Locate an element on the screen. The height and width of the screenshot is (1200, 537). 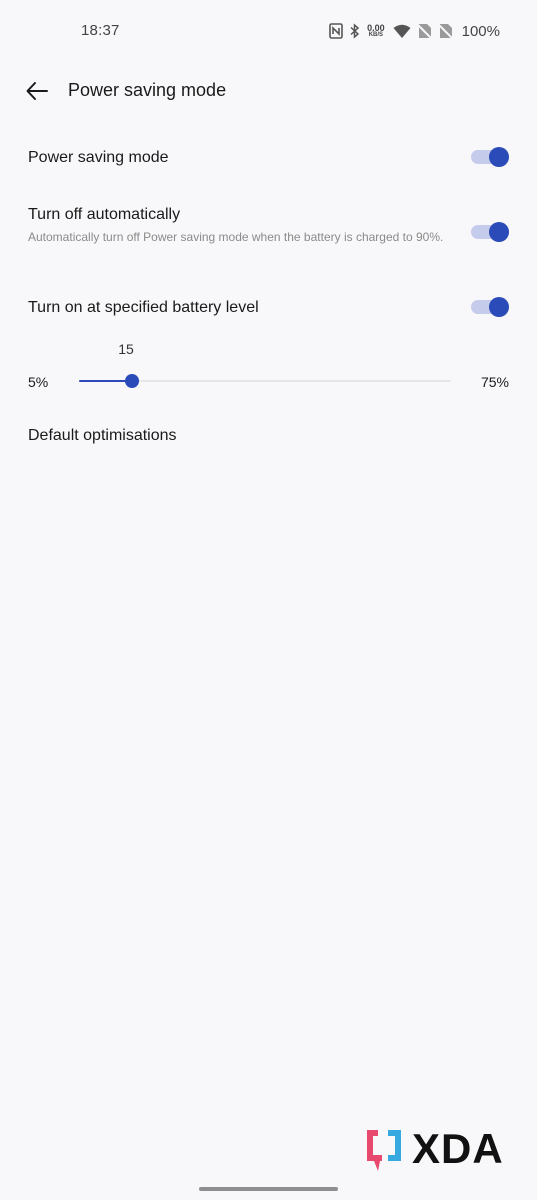
app-bar: Power saving mode is located at coordinates (268, 91).